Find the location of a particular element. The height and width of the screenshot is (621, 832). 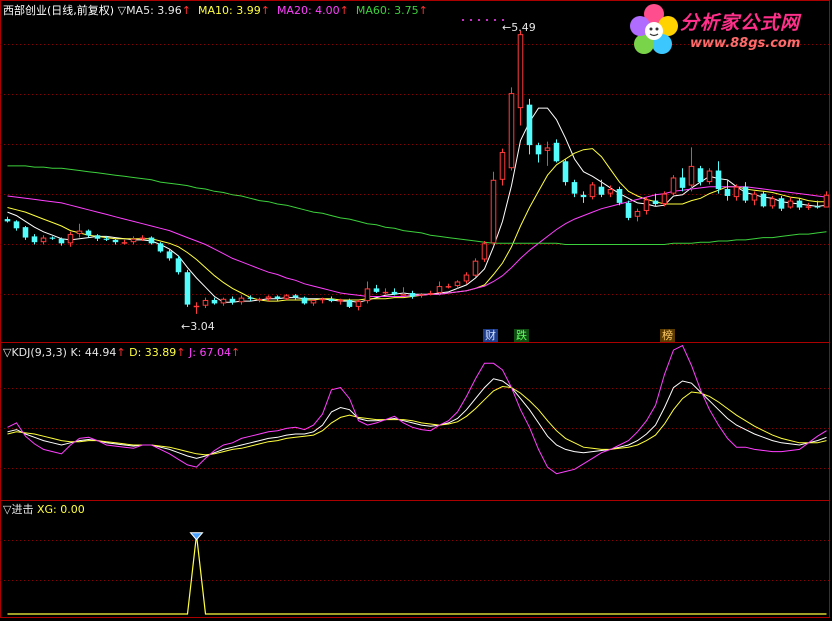

ma-line-ma60 is located at coordinates (417, 205).